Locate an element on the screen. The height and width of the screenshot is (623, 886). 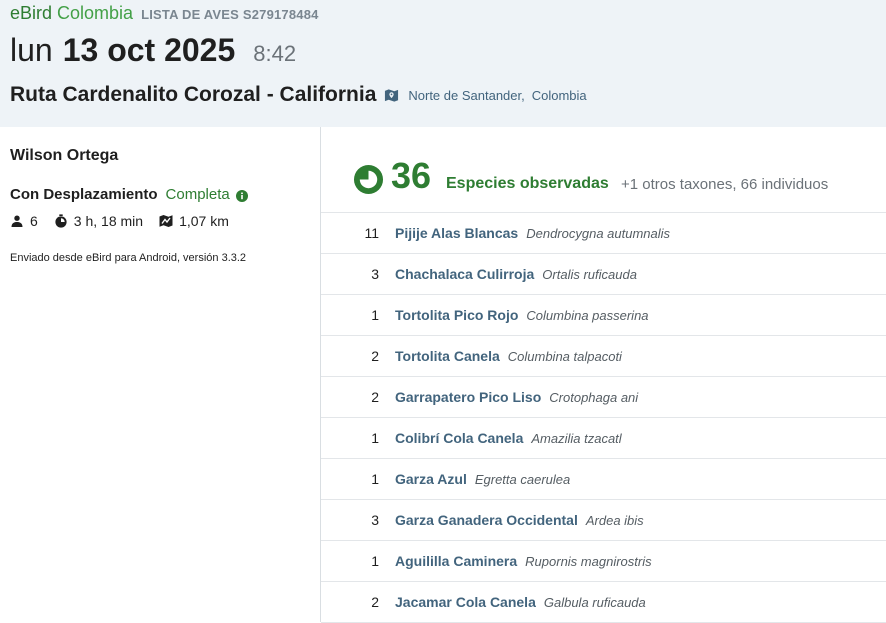
observation-row: 3 Chachalaca Culirroja Ortalis ruficauda is located at coordinates (603, 274).